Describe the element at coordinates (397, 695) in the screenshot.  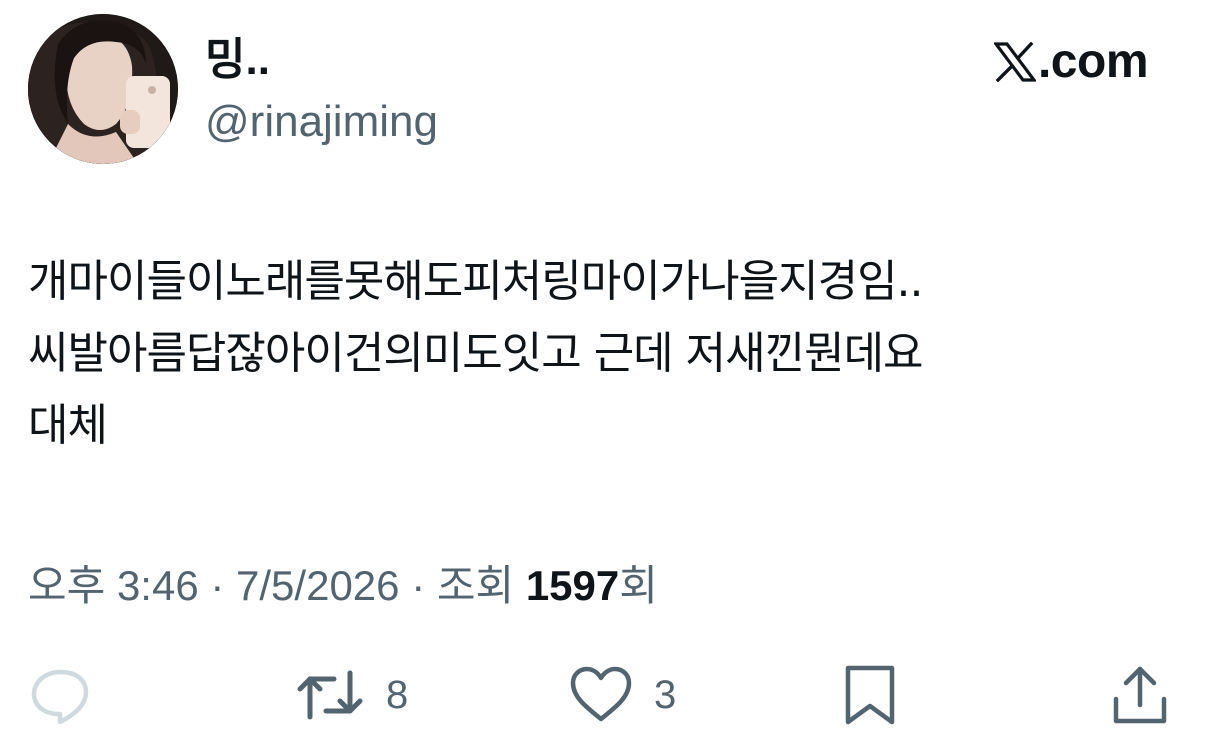
I see `retweet-count: 8` at that location.